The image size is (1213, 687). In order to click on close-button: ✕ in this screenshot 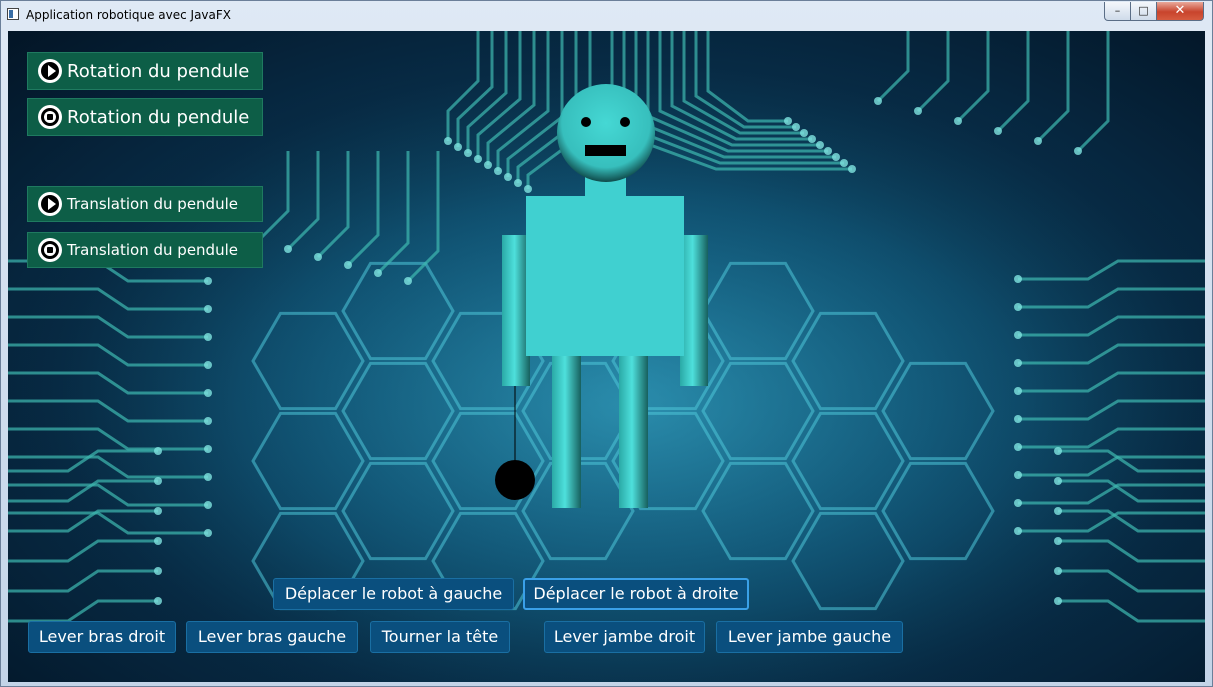, I will do `click(1180, 11)`.